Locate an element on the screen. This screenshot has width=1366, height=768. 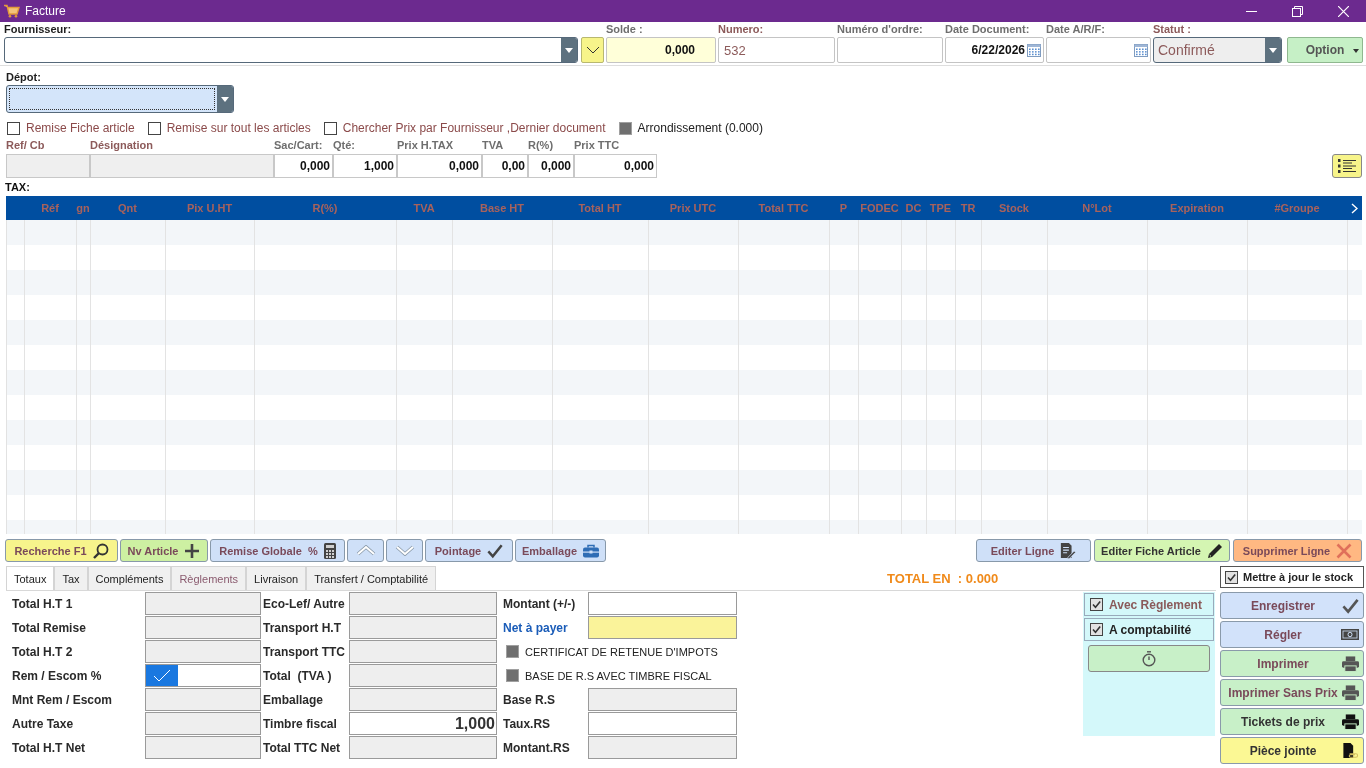
packaging-button: Emballage is located at coordinates (560, 550).